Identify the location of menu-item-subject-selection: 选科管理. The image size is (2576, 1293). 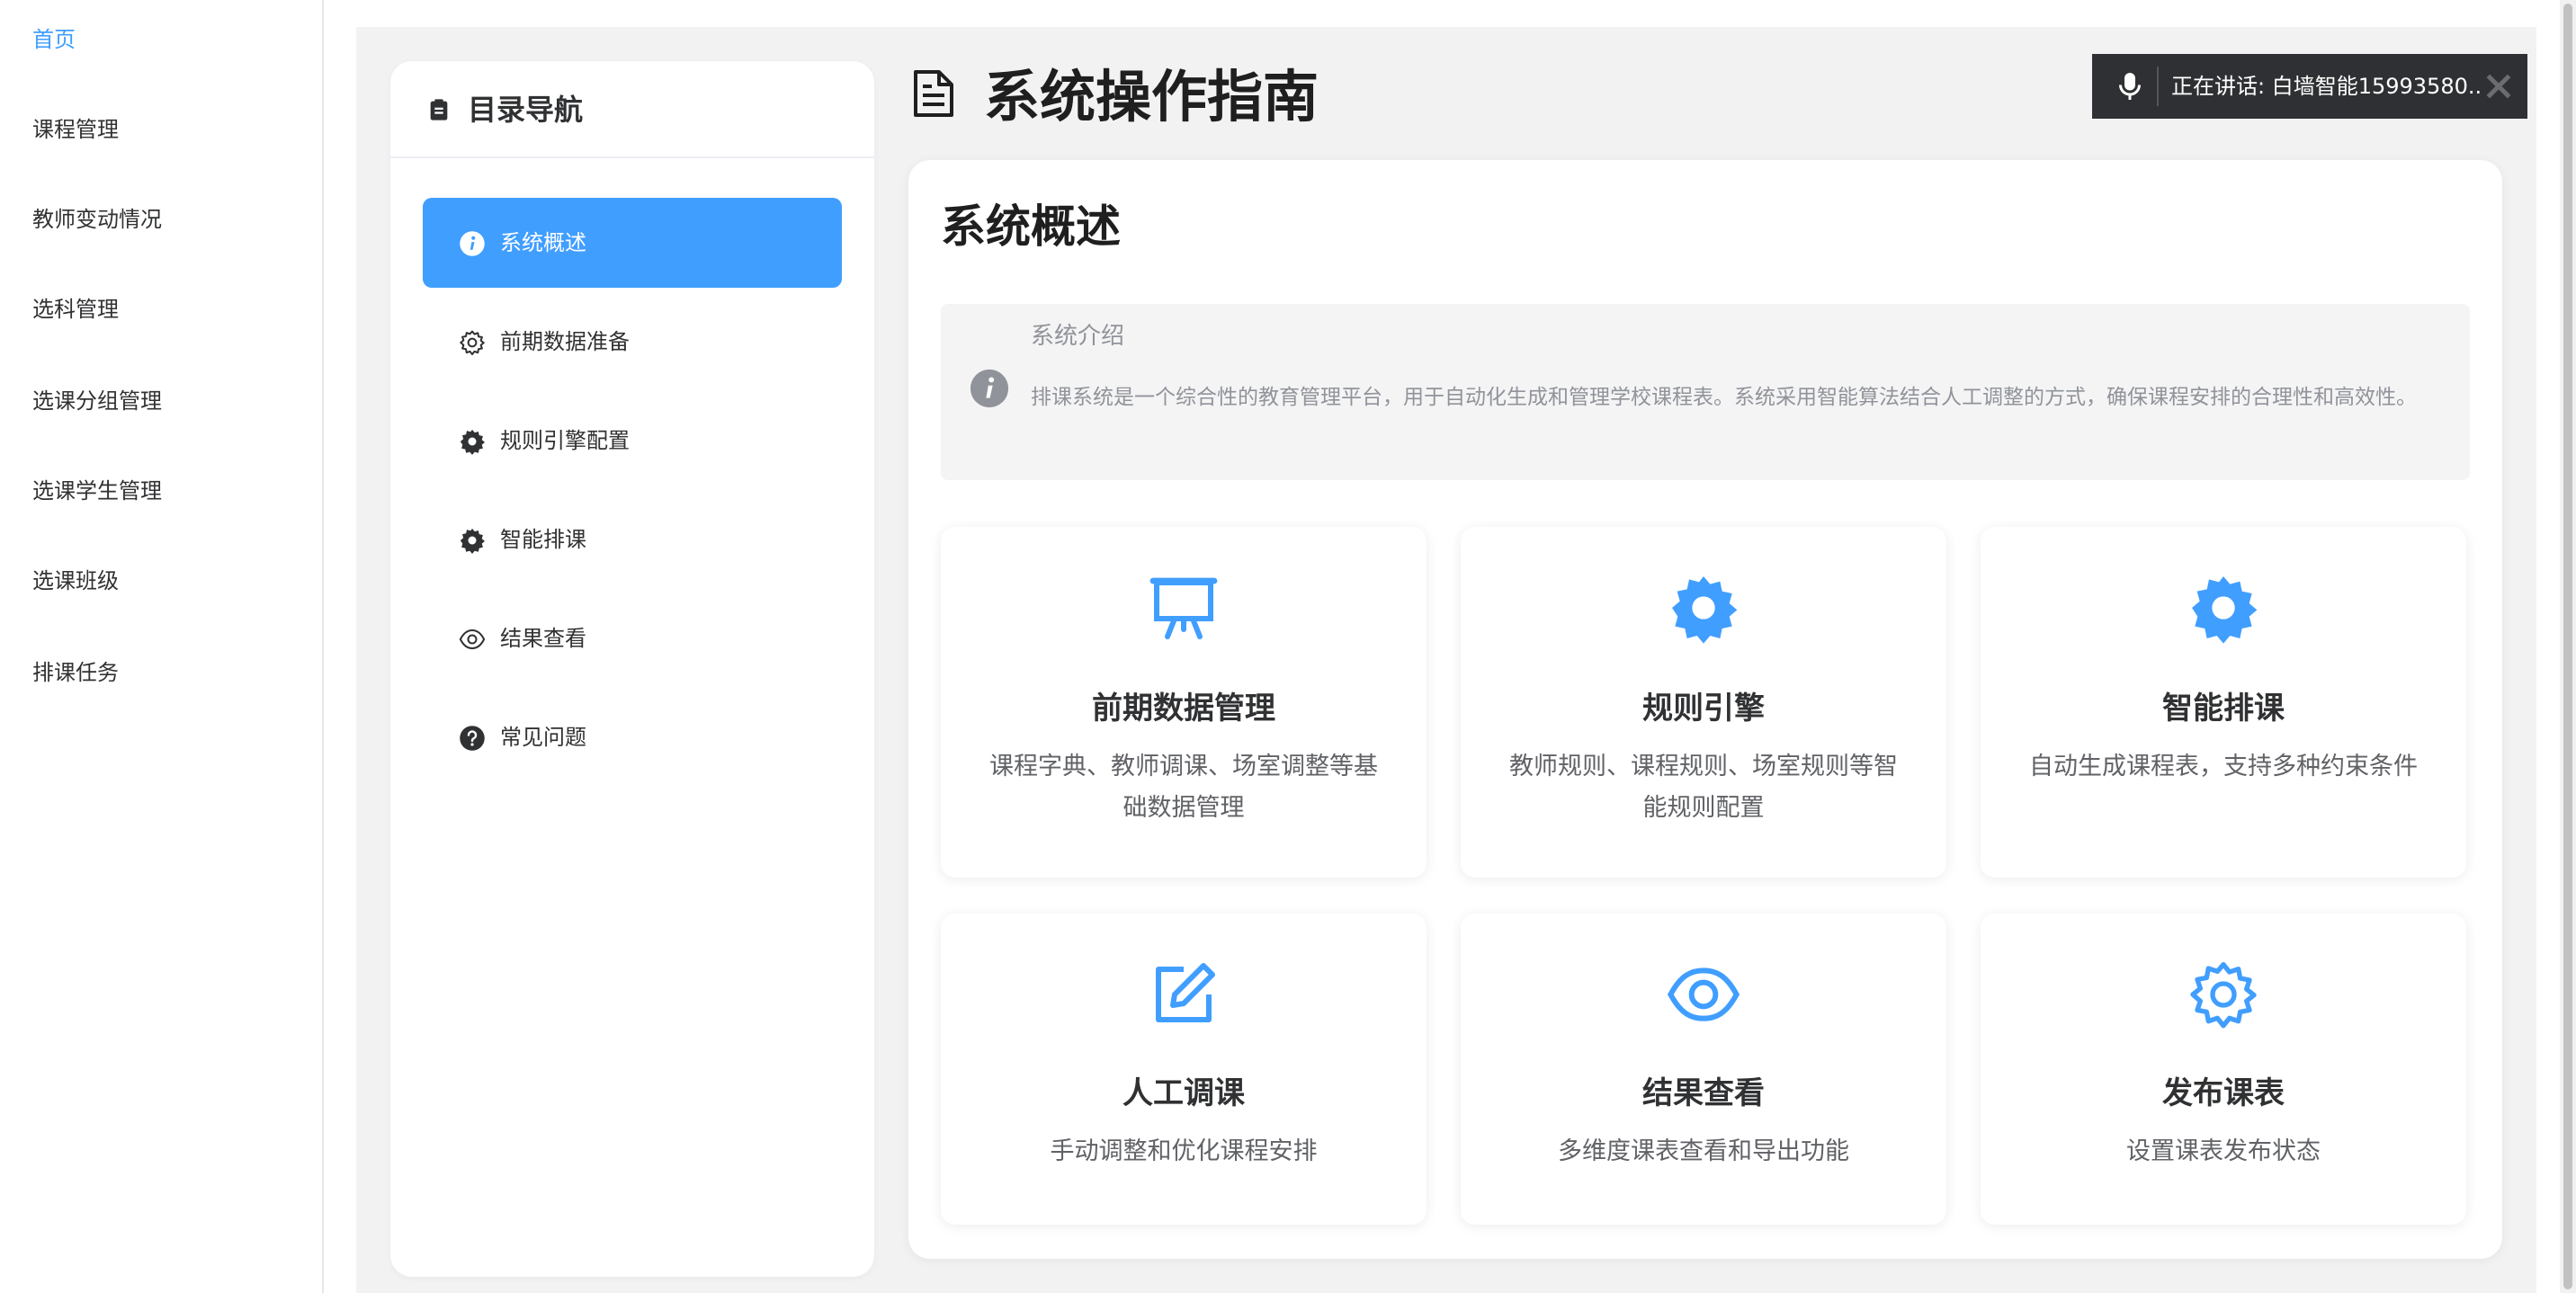
(75, 309).